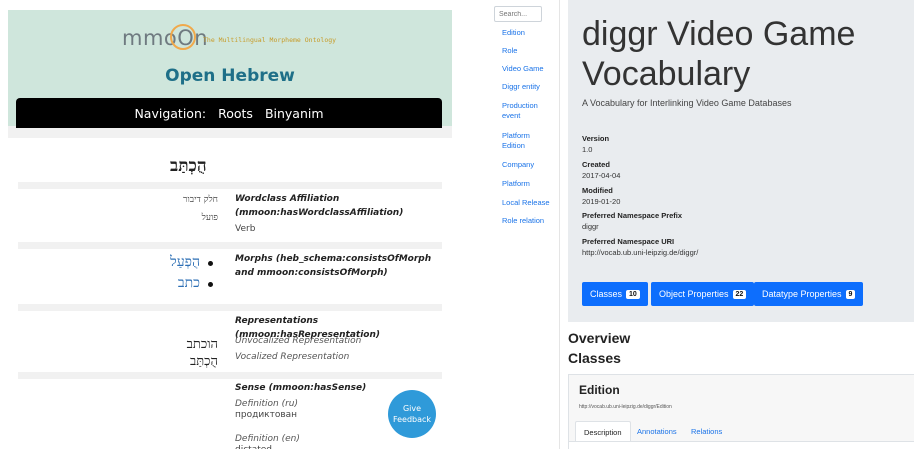  Describe the element at coordinates (169, 262) in the screenshot. I see `morph-link: הֻפְעַל` at that location.